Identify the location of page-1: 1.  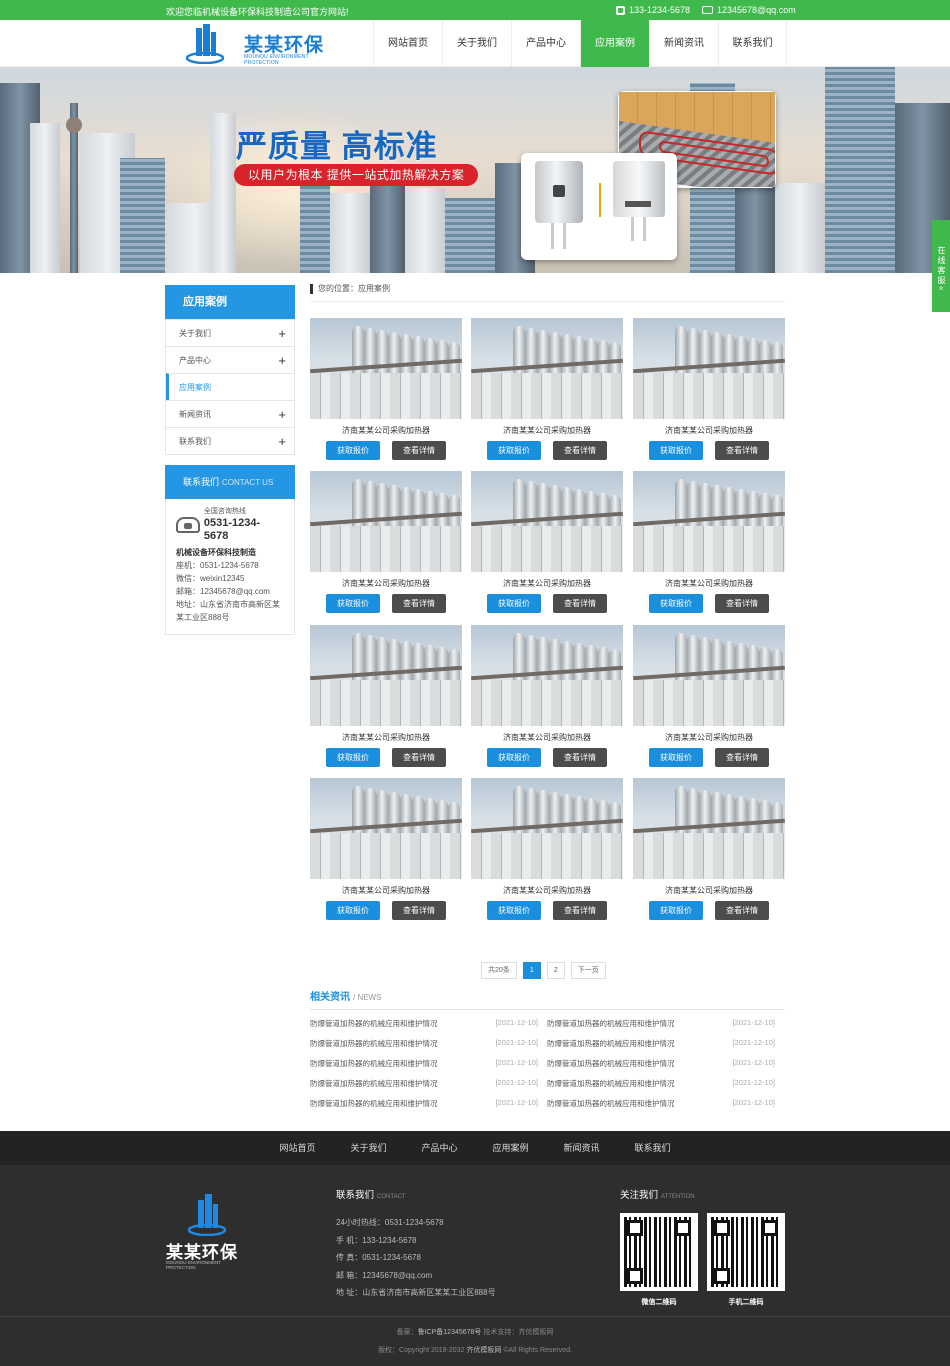
(531, 970).